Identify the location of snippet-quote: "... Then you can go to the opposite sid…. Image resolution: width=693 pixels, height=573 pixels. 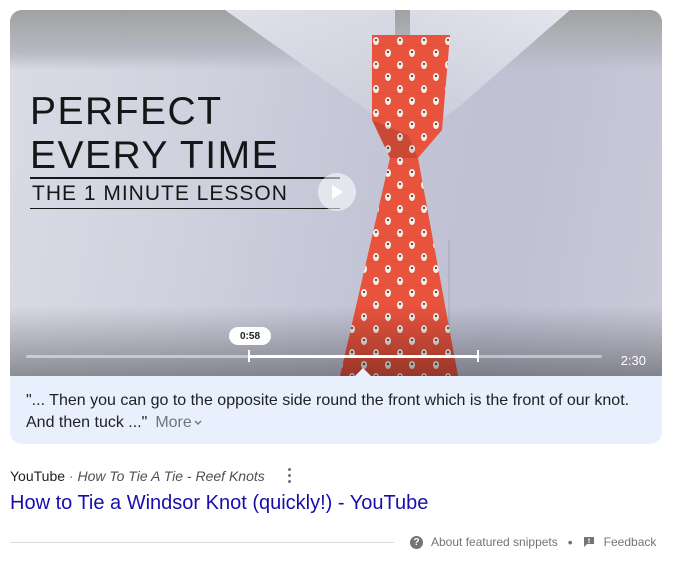
(336, 412).